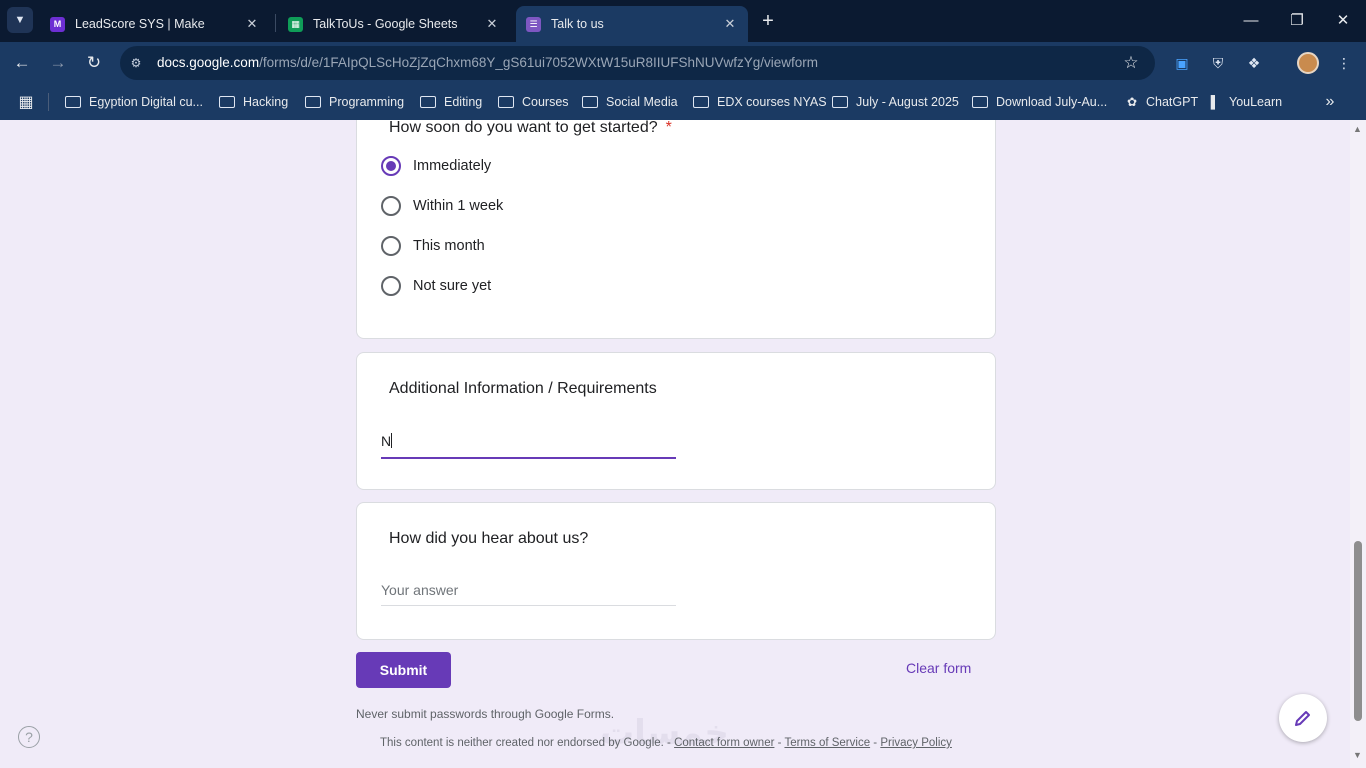 The width and height of the screenshot is (1366, 768). I want to click on question-card-additional-info: Additional Information / Requirements N, so click(676, 421).